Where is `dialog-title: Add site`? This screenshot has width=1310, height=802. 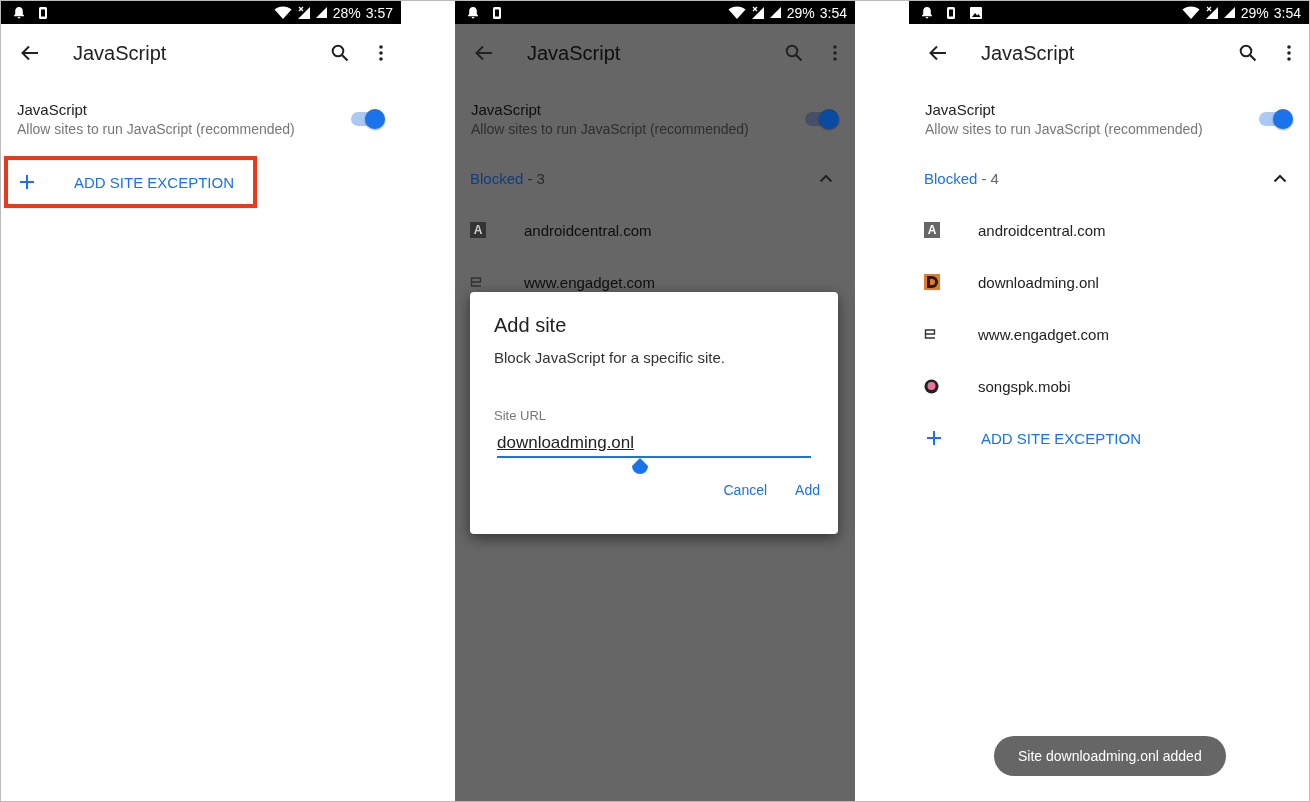 dialog-title: Add site is located at coordinates (531, 325).